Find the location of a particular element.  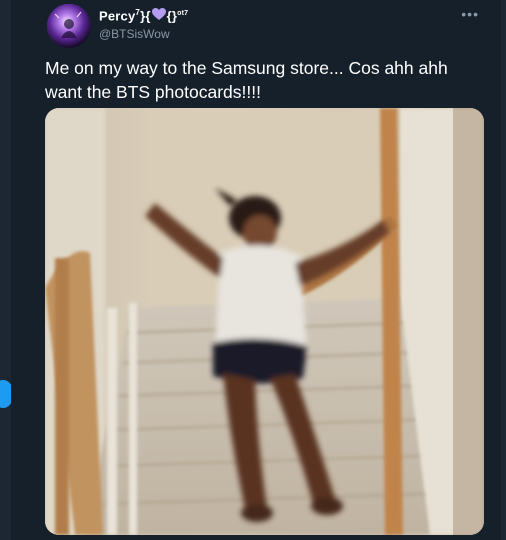

display-name-text: Percy is located at coordinates (117, 16).